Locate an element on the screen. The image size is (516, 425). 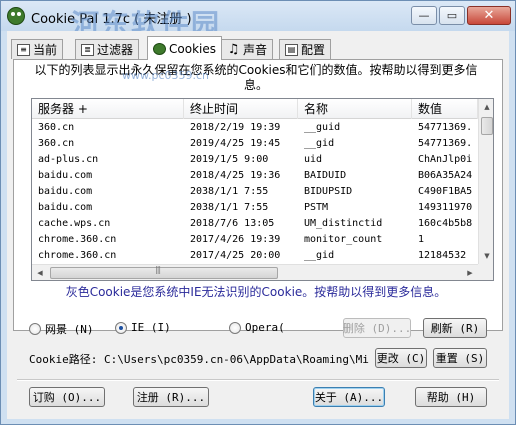
maximize-button: ▭ is located at coordinates (452, 15).